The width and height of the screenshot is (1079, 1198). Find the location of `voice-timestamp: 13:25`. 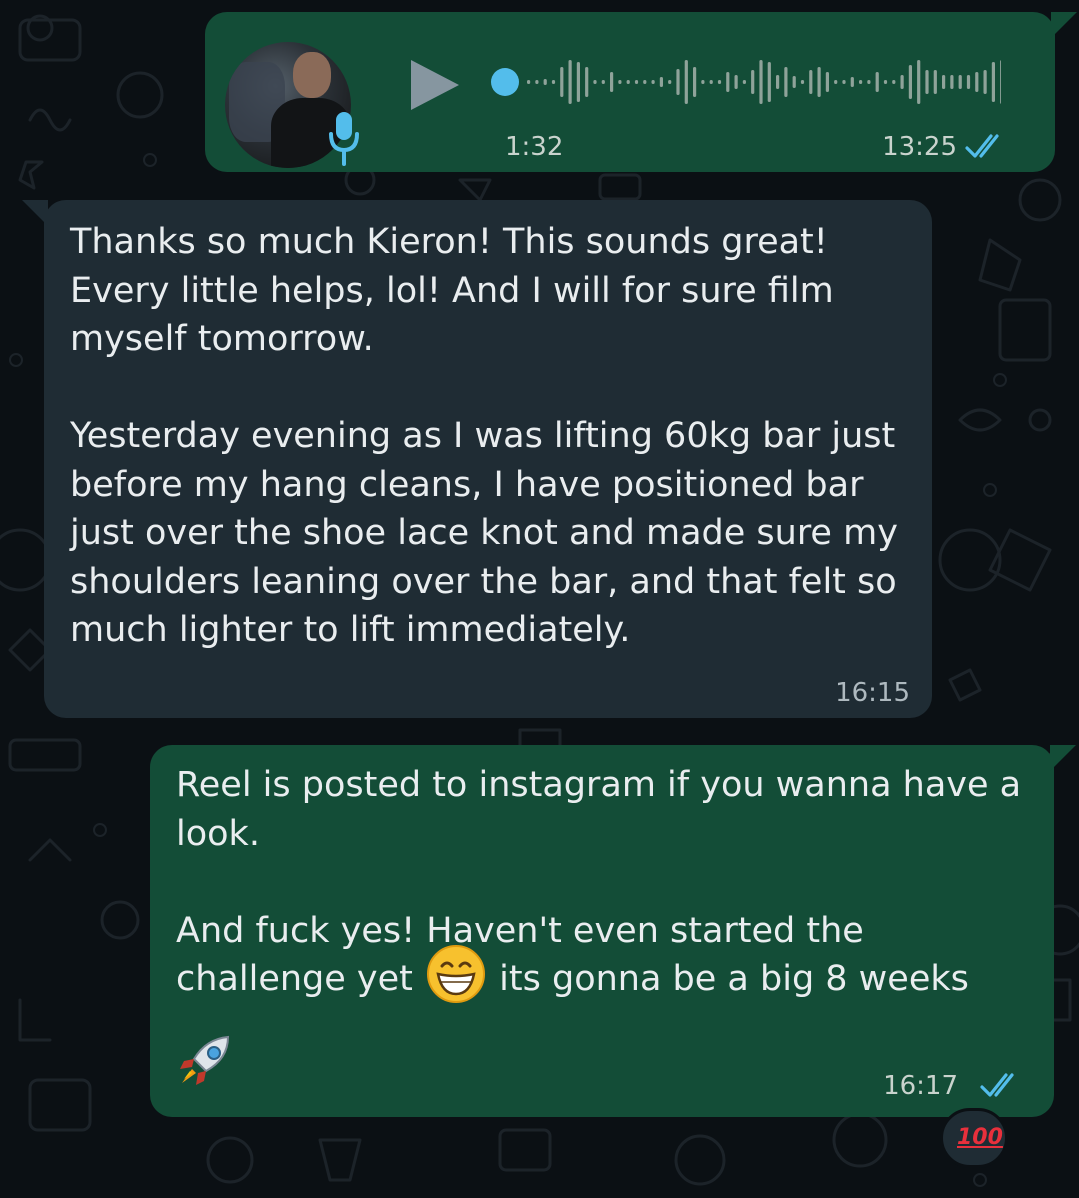

voice-timestamp: 13:25 is located at coordinates (919, 147).